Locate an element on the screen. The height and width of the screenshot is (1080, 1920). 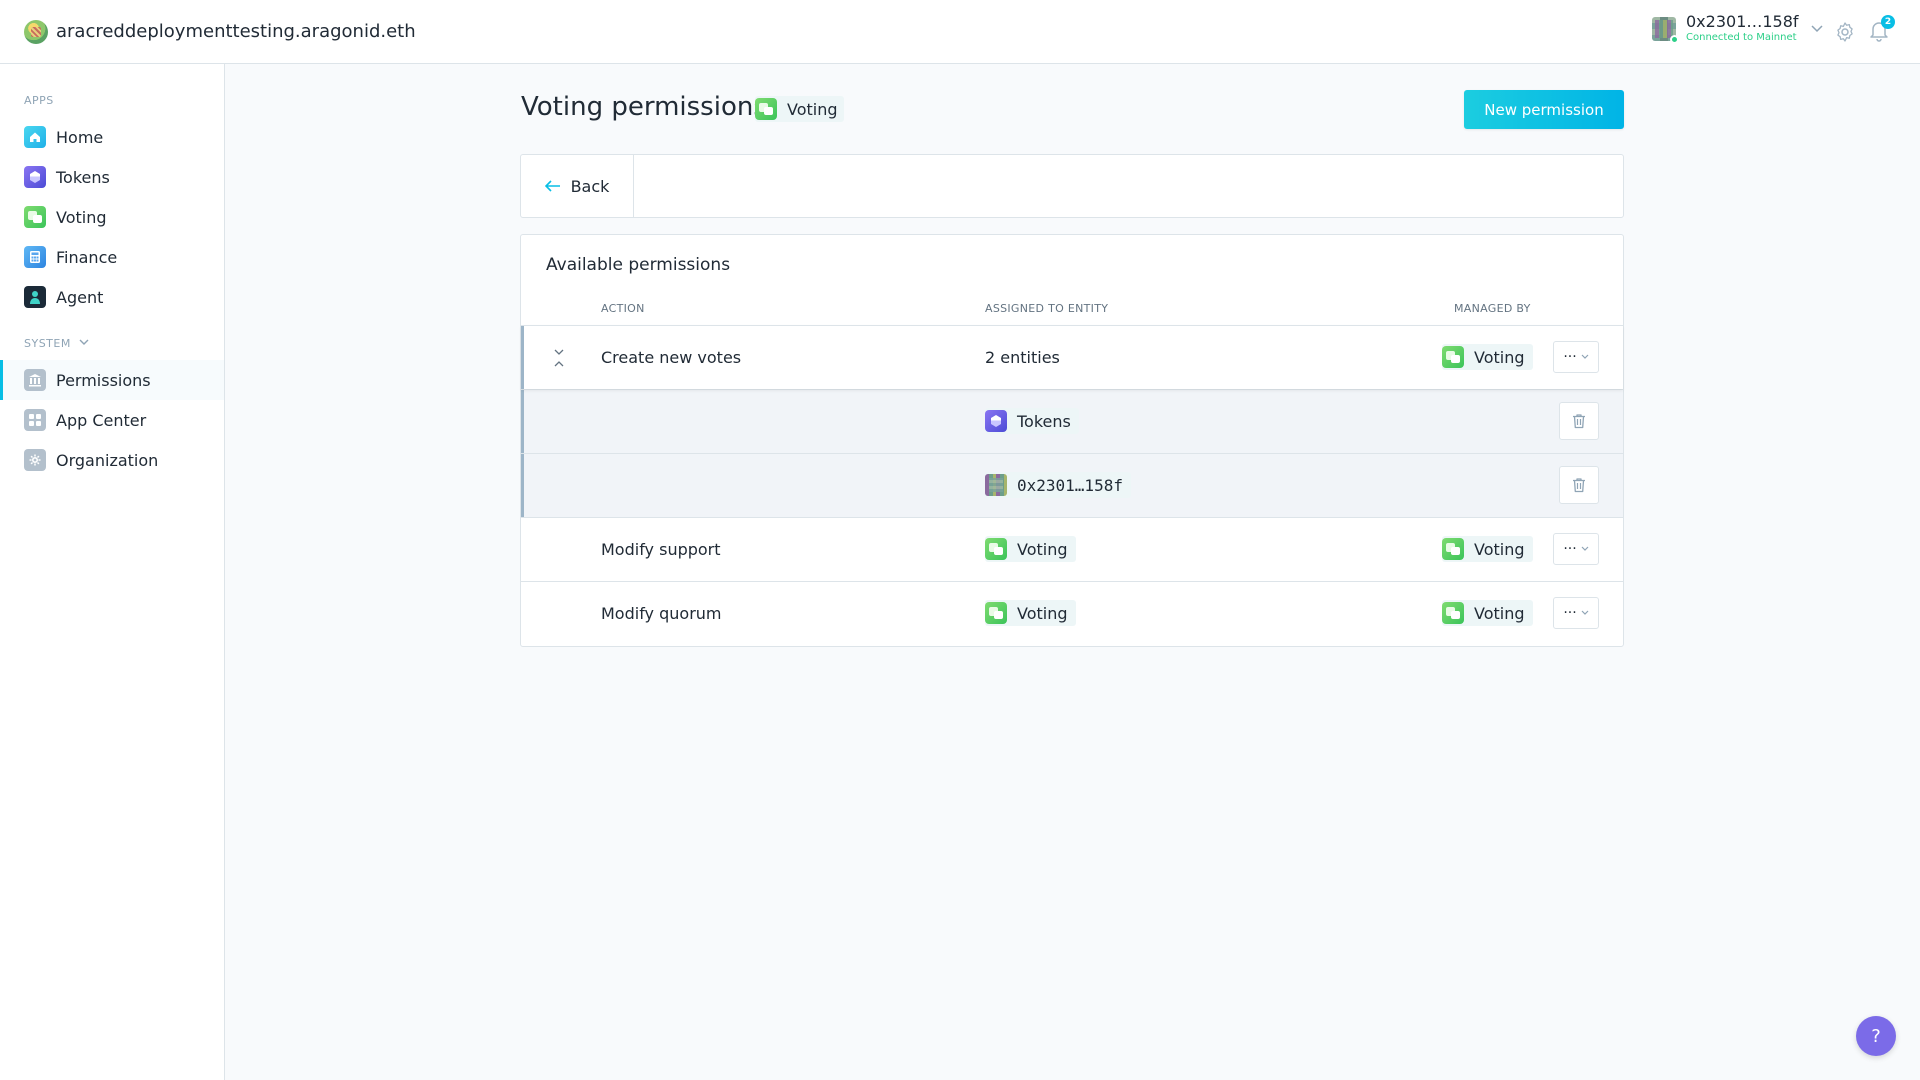
sidebar-item-label: Agent is located at coordinates (80, 297).